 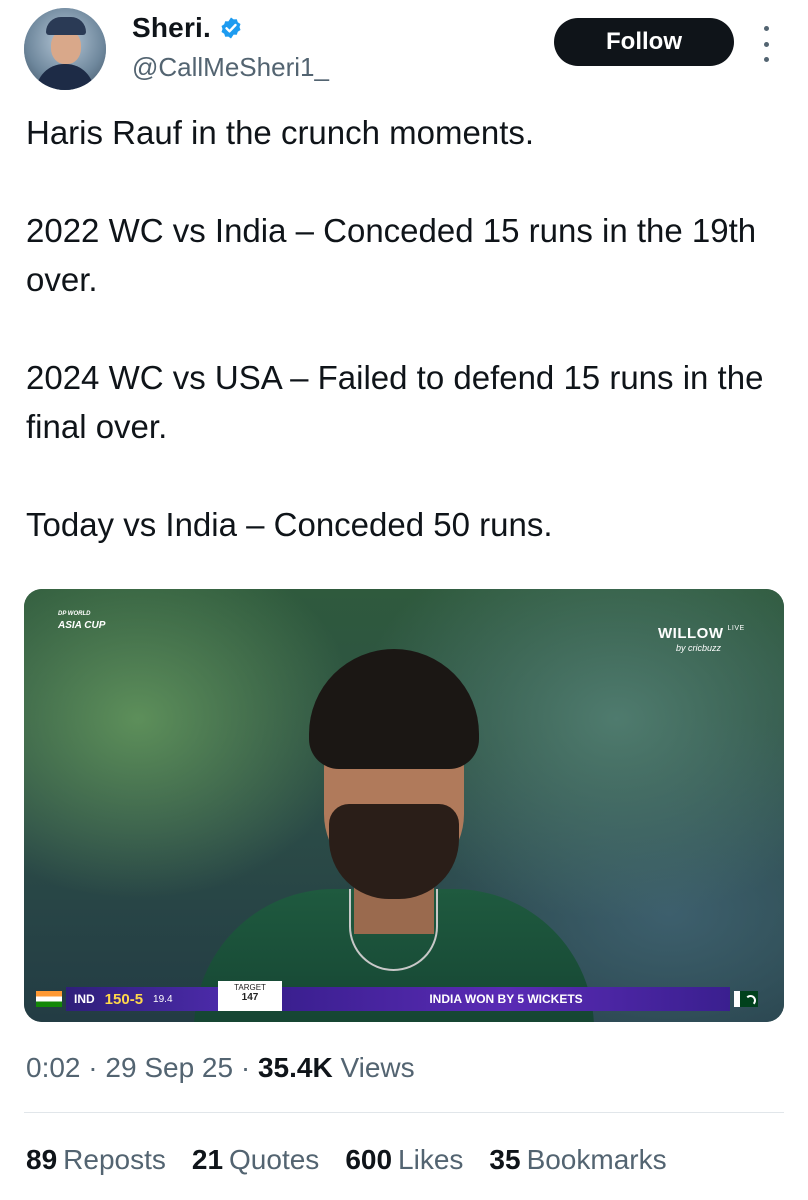 What do you see at coordinates (691, 633) in the screenshot?
I see `willow-logo-text: WILLOW` at bounding box center [691, 633].